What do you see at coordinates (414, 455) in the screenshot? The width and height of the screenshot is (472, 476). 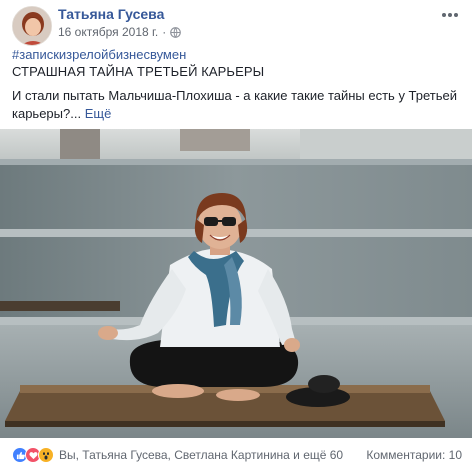 I see `comments-count: Комментарии: 10` at bounding box center [414, 455].